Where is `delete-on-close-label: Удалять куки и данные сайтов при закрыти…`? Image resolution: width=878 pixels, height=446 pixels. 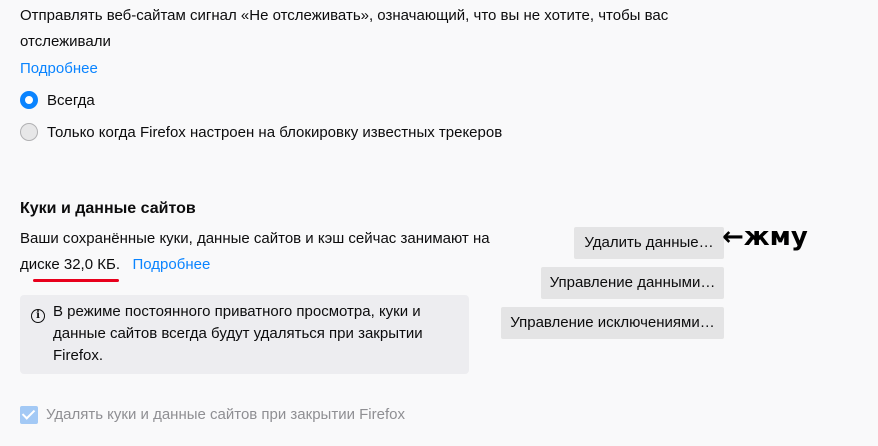 delete-on-close-label: Удалять куки и данные сайтов при закрыти… is located at coordinates (225, 414).